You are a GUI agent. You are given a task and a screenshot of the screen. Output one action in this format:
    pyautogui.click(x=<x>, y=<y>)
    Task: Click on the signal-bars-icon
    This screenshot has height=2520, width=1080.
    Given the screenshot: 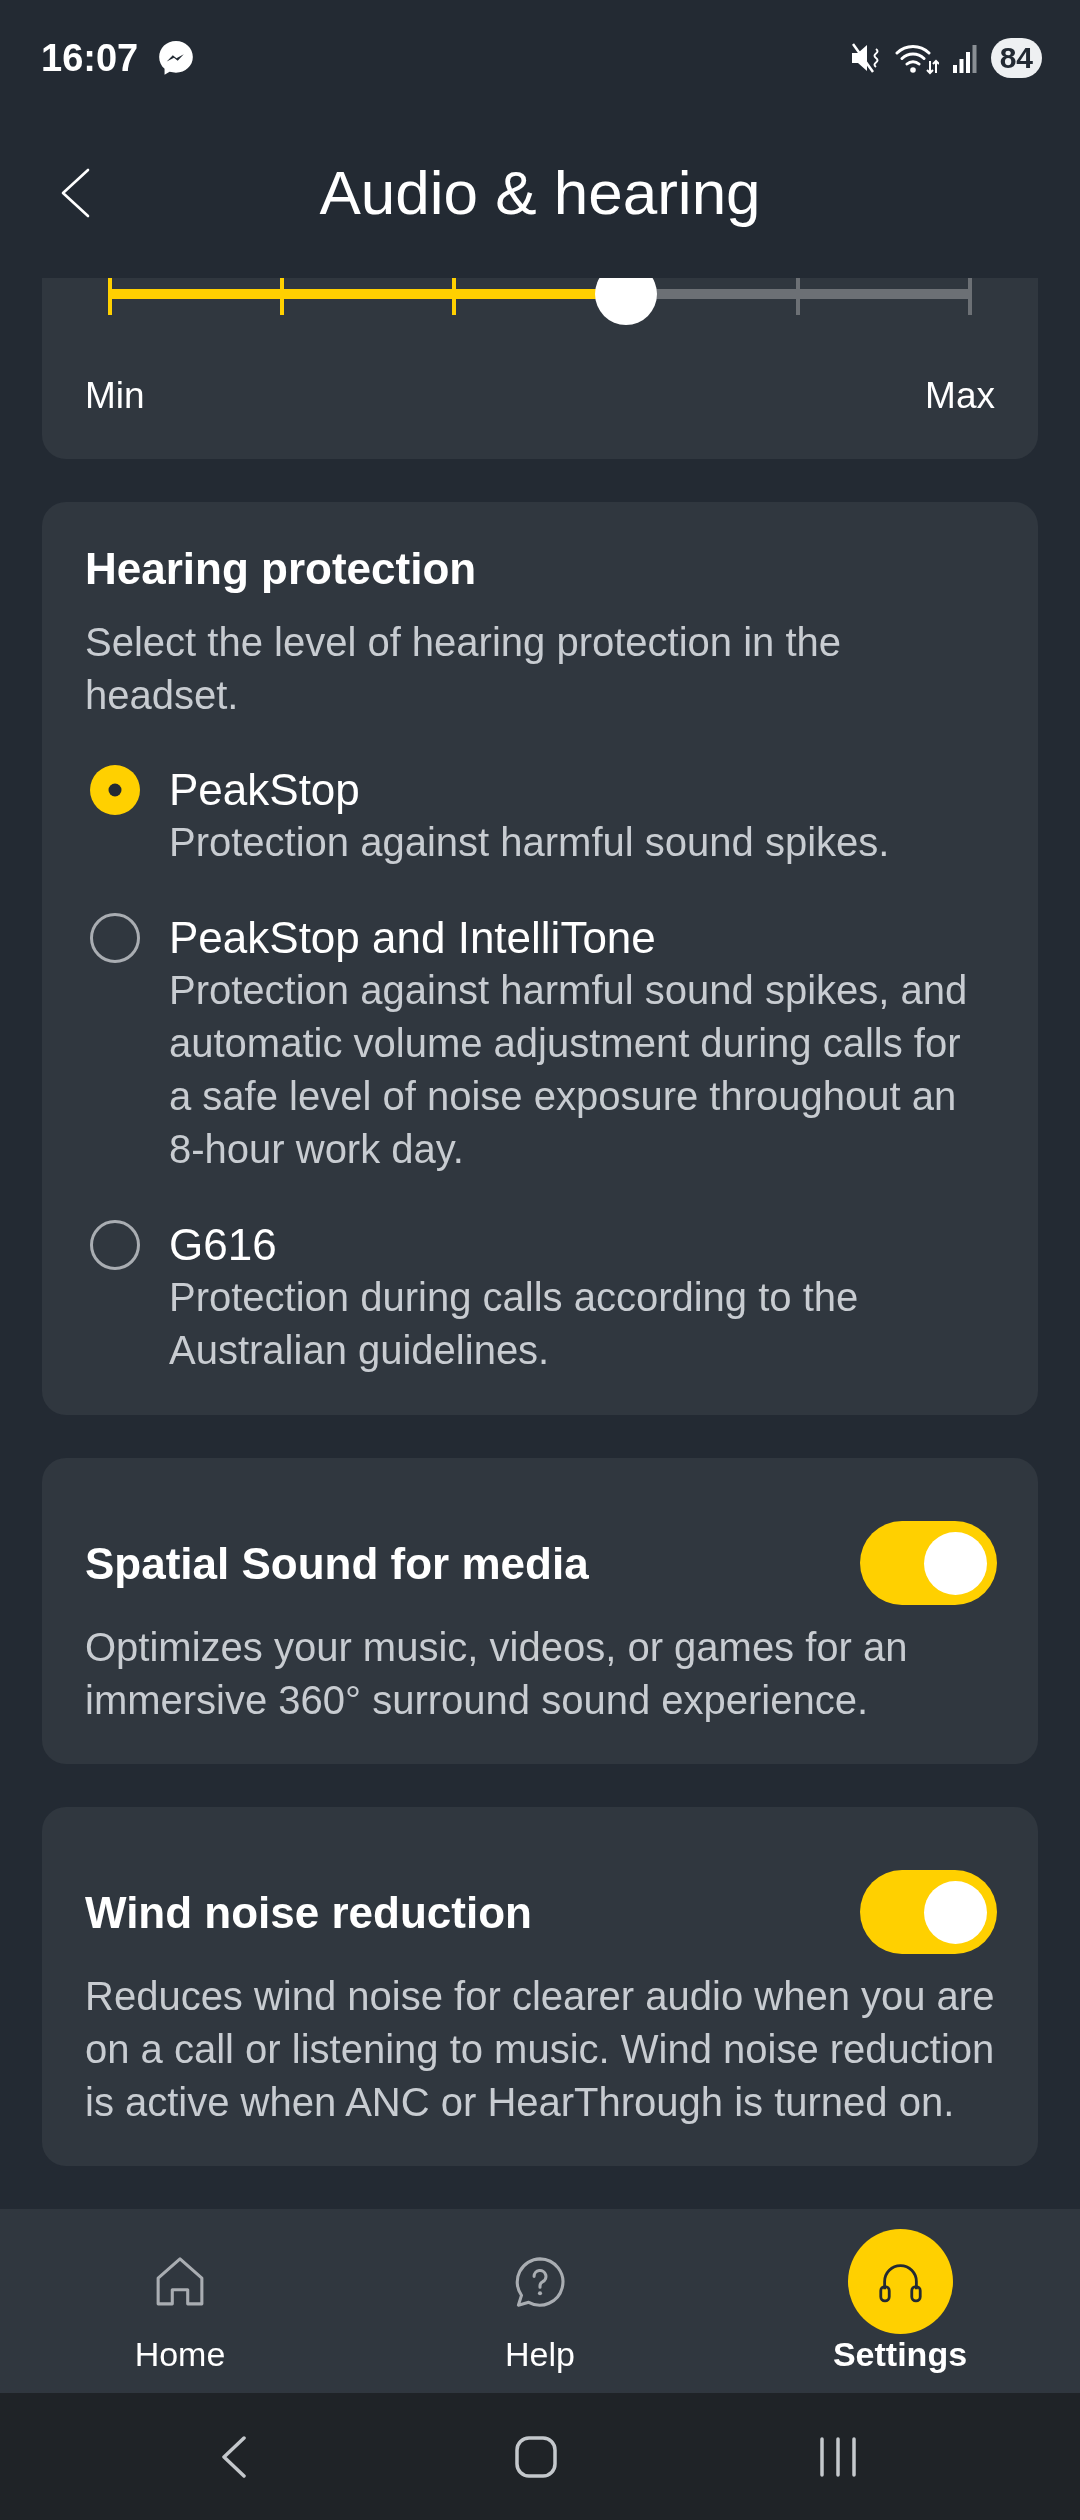 What is the action you would take?
    pyautogui.click(x=964, y=58)
    